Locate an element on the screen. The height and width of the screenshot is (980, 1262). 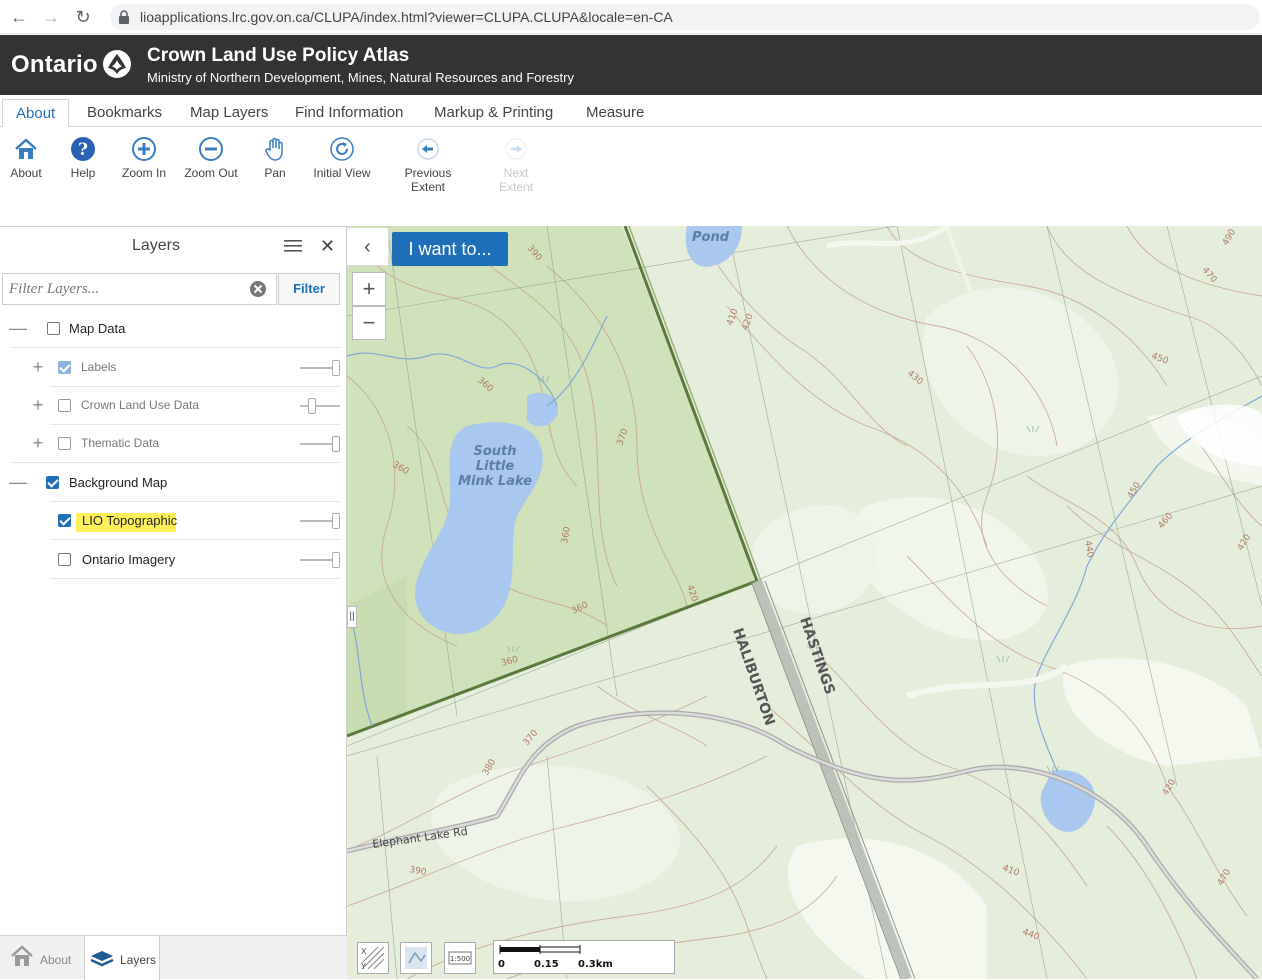
overview-map-button is located at coordinates (416, 958).